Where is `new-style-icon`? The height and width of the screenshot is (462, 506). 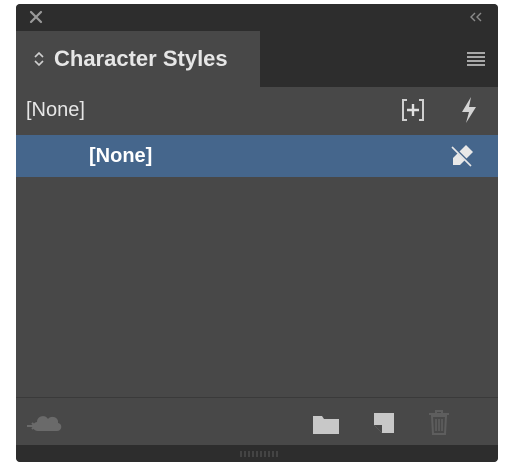 new-style-icon is located at coordinates (384, 423).